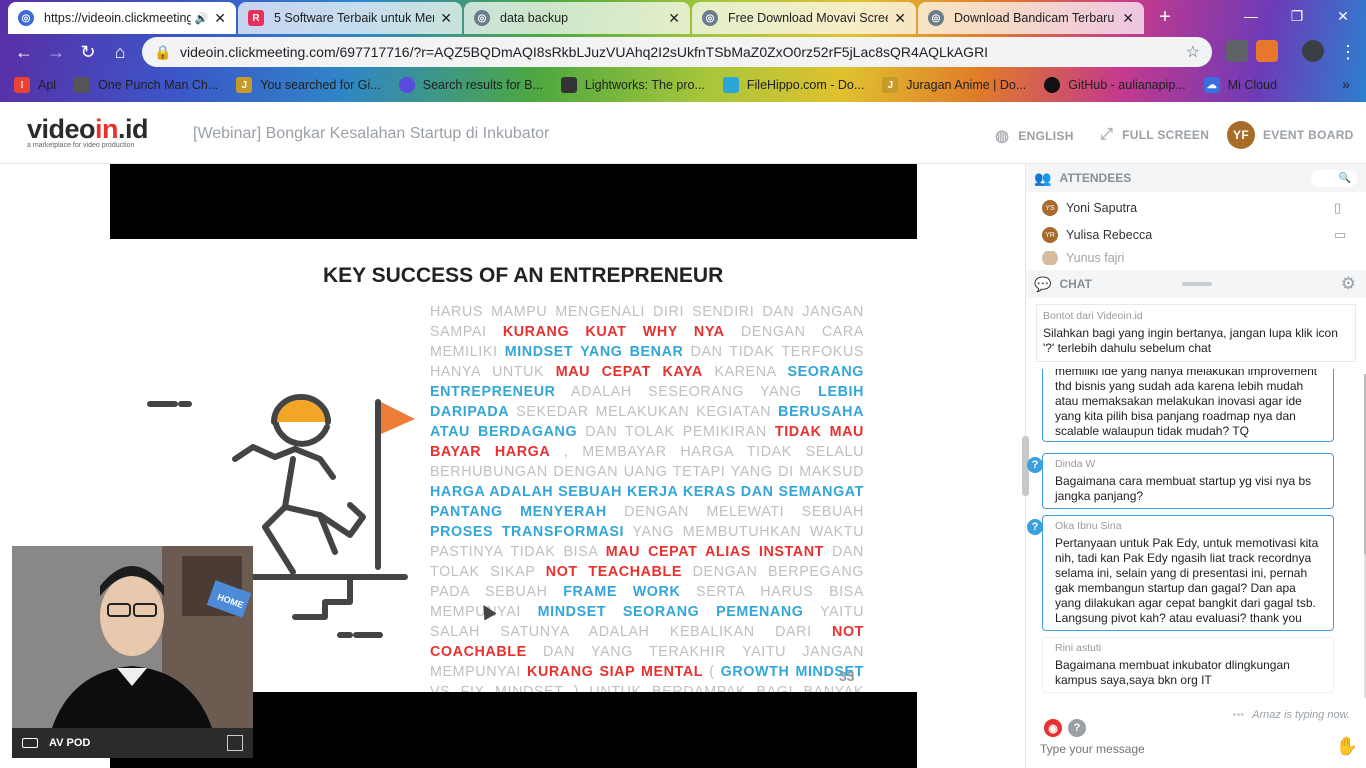 The height and width of the screenshot is (768, 1366). Describe the element at coordinates (1078, 648) in the screenshot. I see `message-author: Rini astuti` at that location.